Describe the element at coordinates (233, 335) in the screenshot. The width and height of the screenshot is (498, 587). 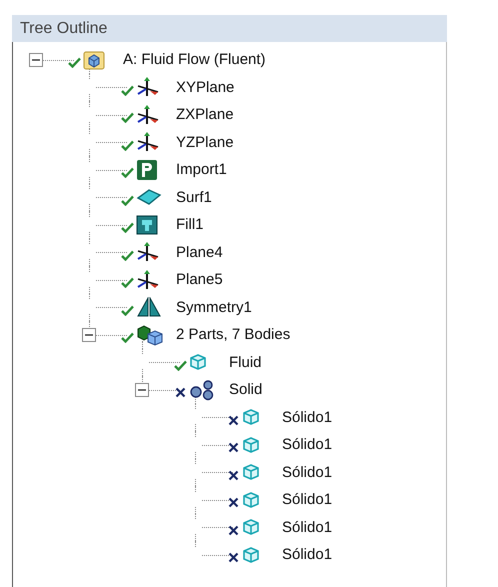
I see `tree-item: 2 Parts, 7 Bodies` at that location.